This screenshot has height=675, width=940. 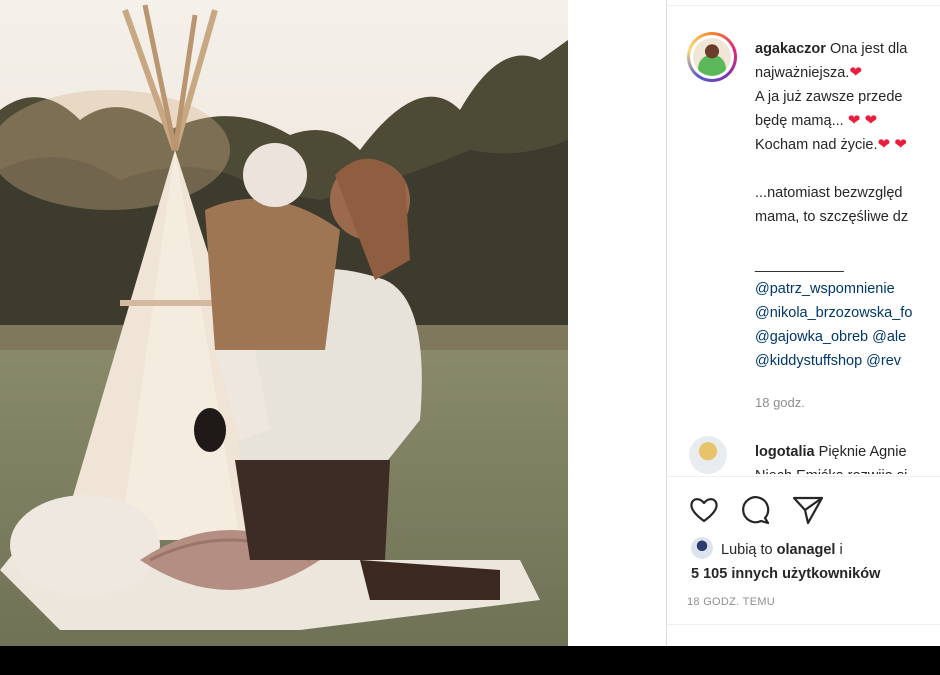 I want to click on author-avatar-image, so click(x=712, y=57).